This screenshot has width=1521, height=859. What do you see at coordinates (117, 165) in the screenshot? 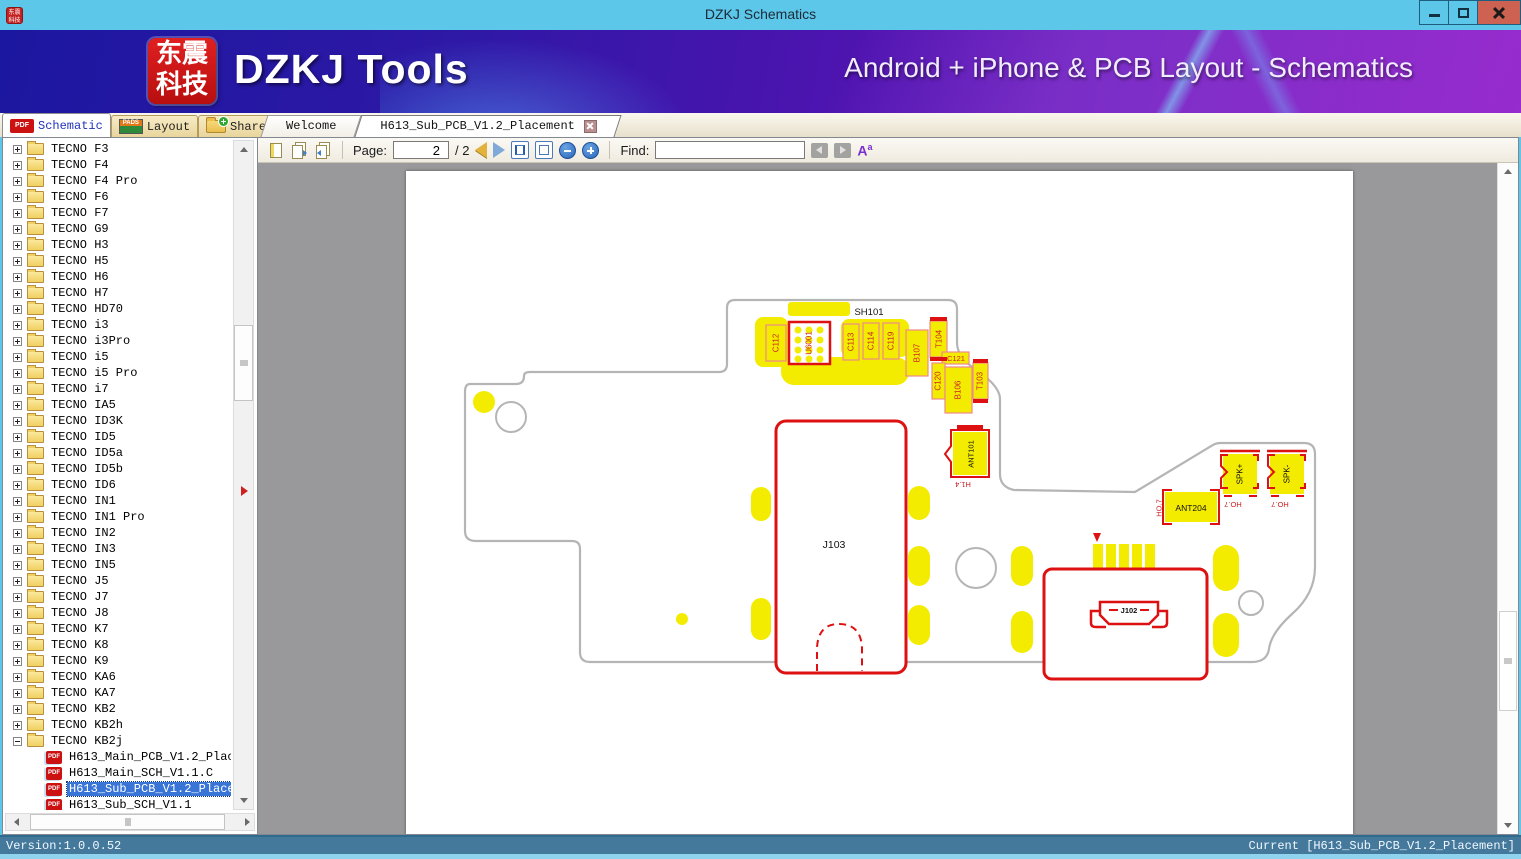
I see `tree-folder-row: TECNO F4` at bounding box center [117, 165].